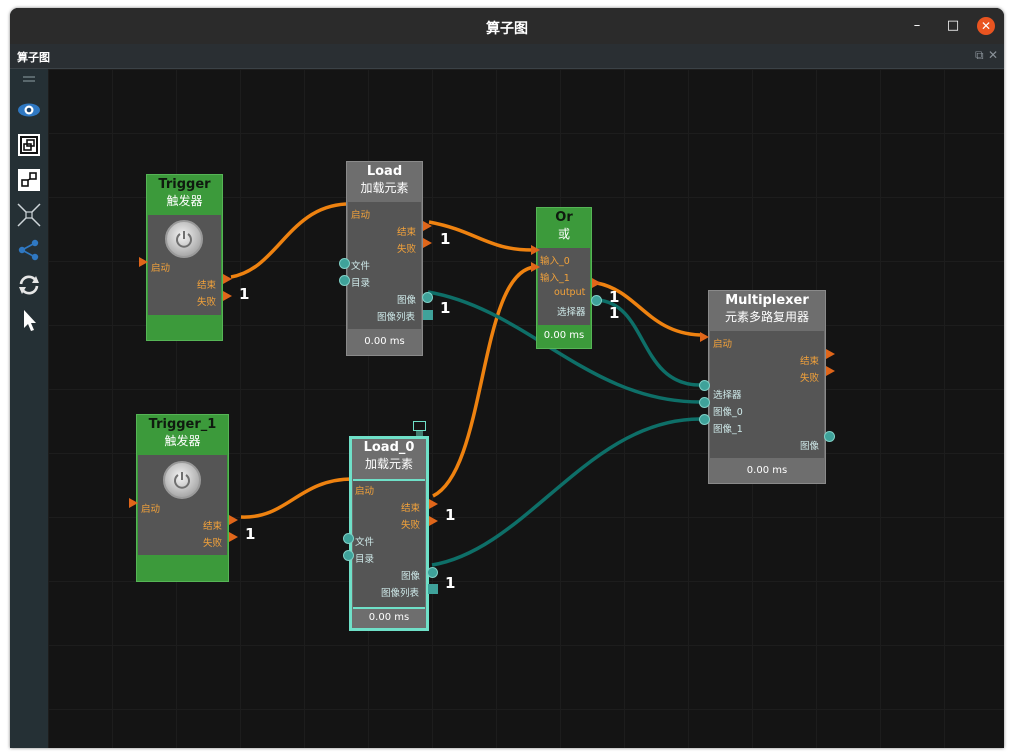 This screenshot has height=754, width=1014. I want to click on wire-load0-image-to-mux-image1, so click(566, 492).